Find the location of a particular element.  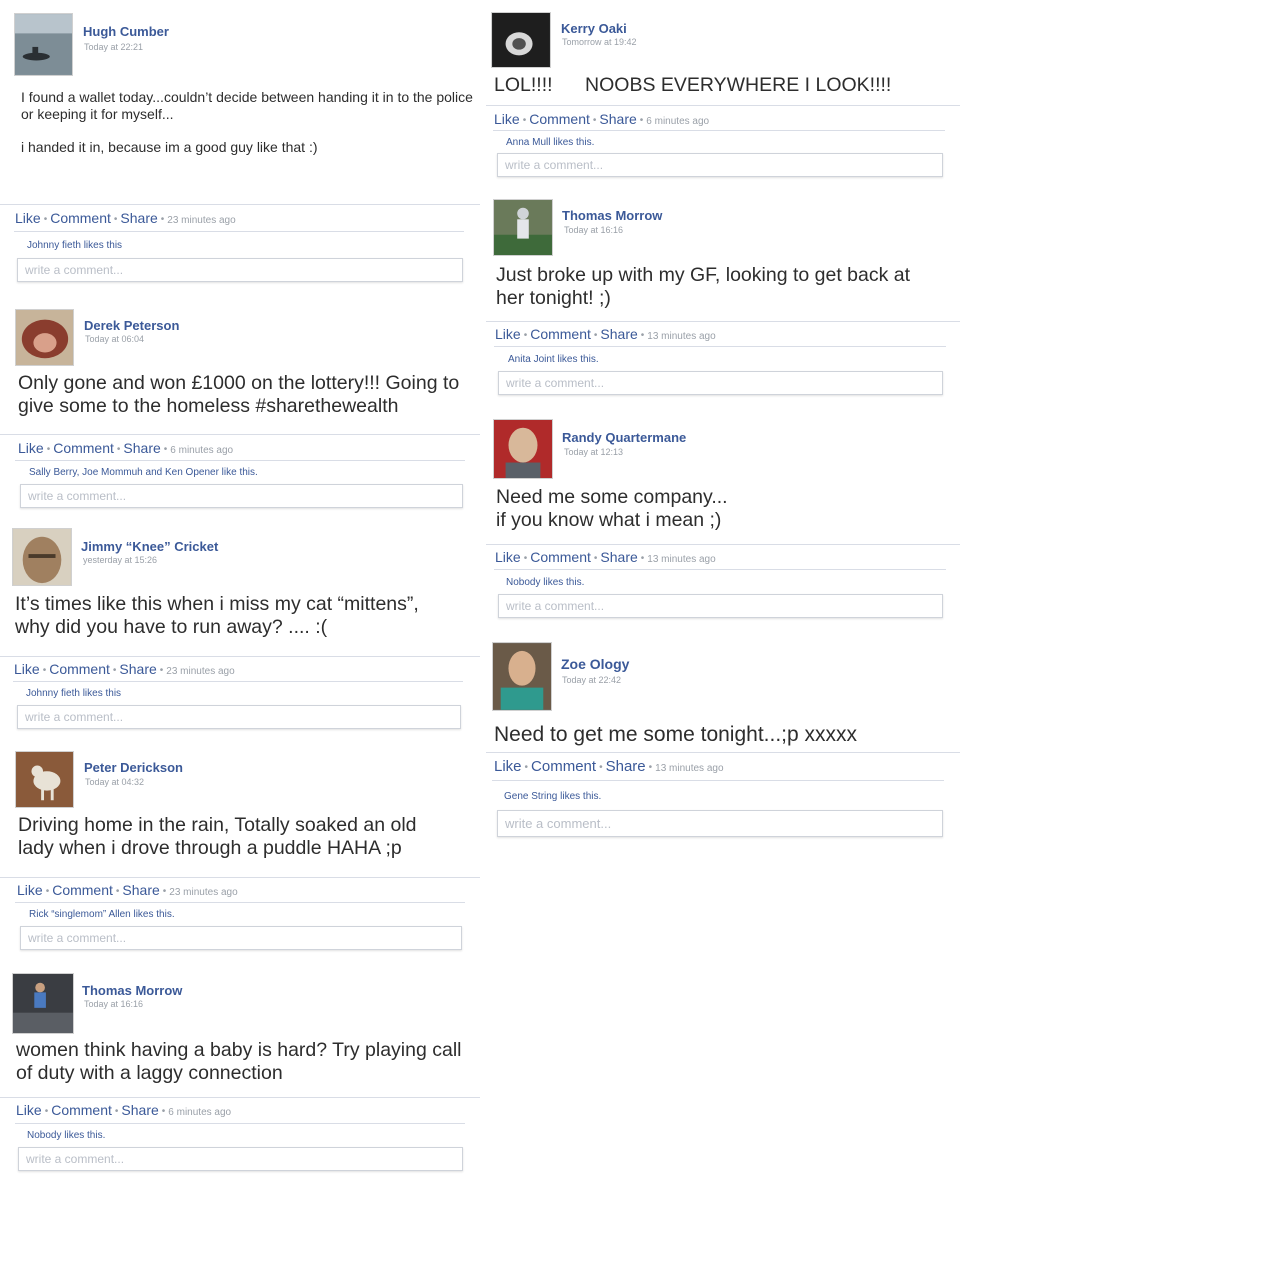

author-name: Derek Peterson is located at coordinates (131, 325).